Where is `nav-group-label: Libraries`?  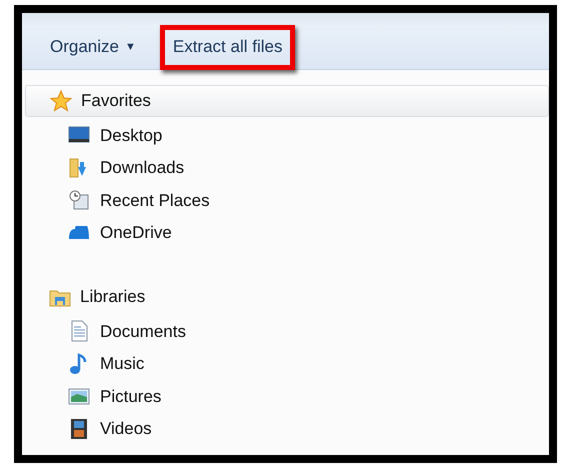
nav-group-label: Libraries is located at coordinates (113, 297).